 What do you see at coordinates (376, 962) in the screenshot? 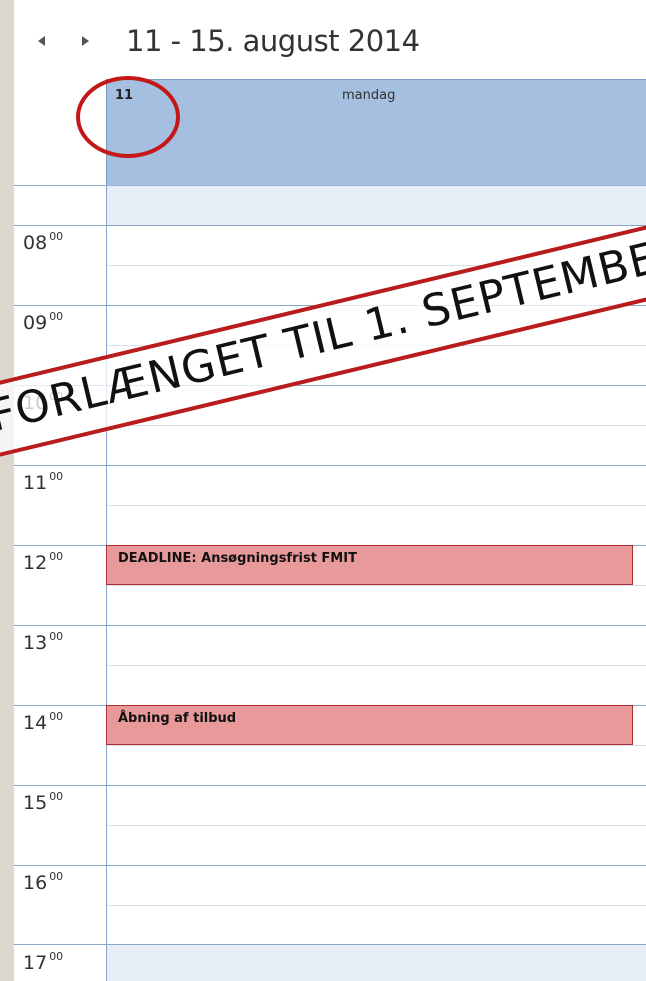
I see `after-hours-area` at bounding box center [376, 962].